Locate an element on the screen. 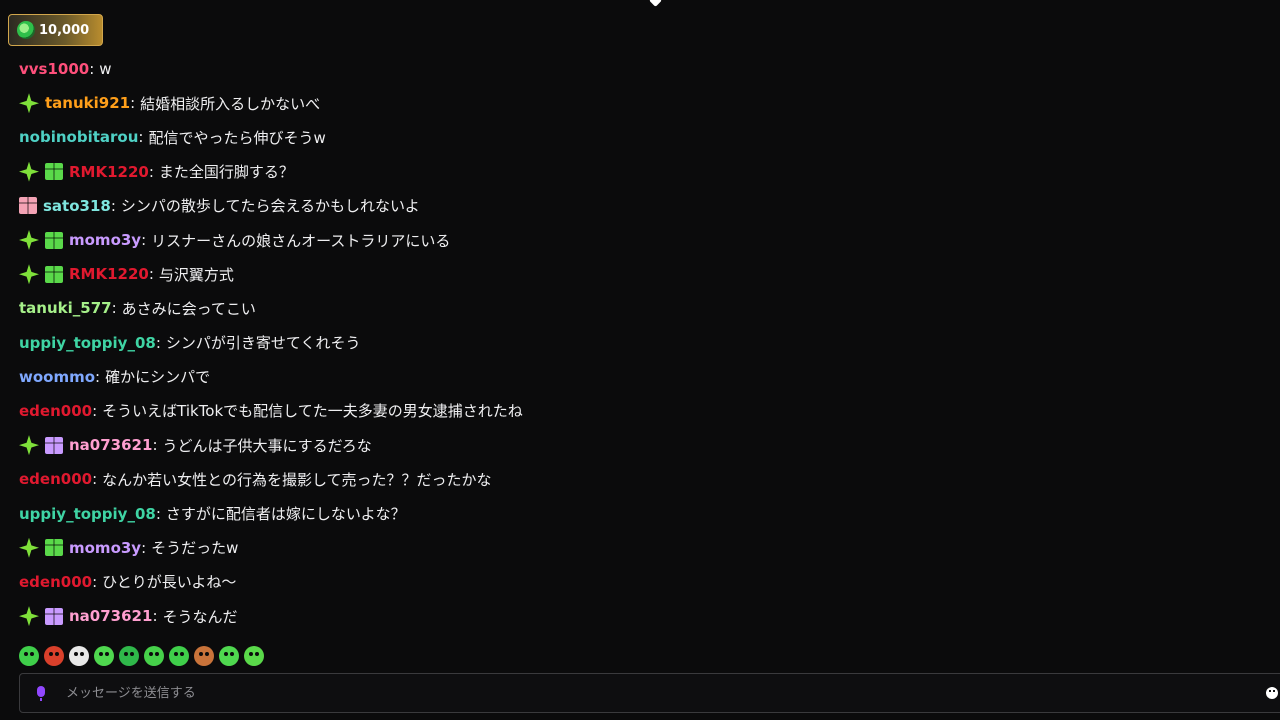 Image resolution: width=1280 pixels, height=720 pixels. chat-message-input is located at coordinates (641, 693).